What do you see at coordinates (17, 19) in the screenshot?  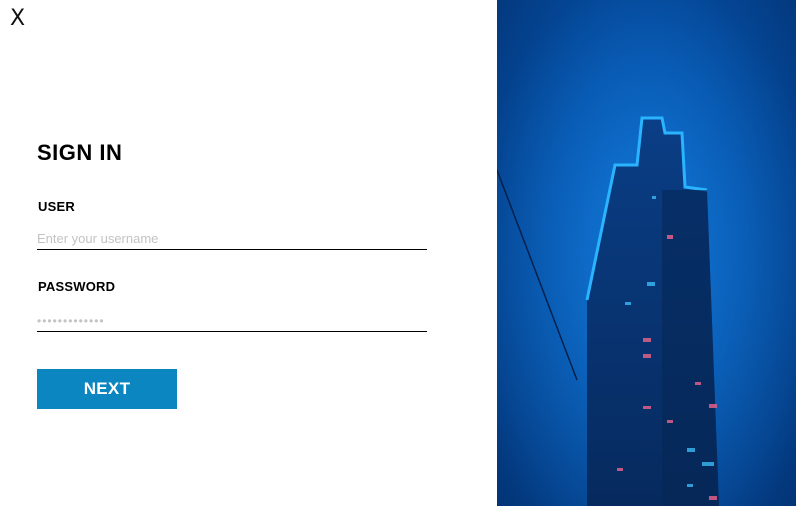 I see `close-button: X` at bounding box center [17, 19].